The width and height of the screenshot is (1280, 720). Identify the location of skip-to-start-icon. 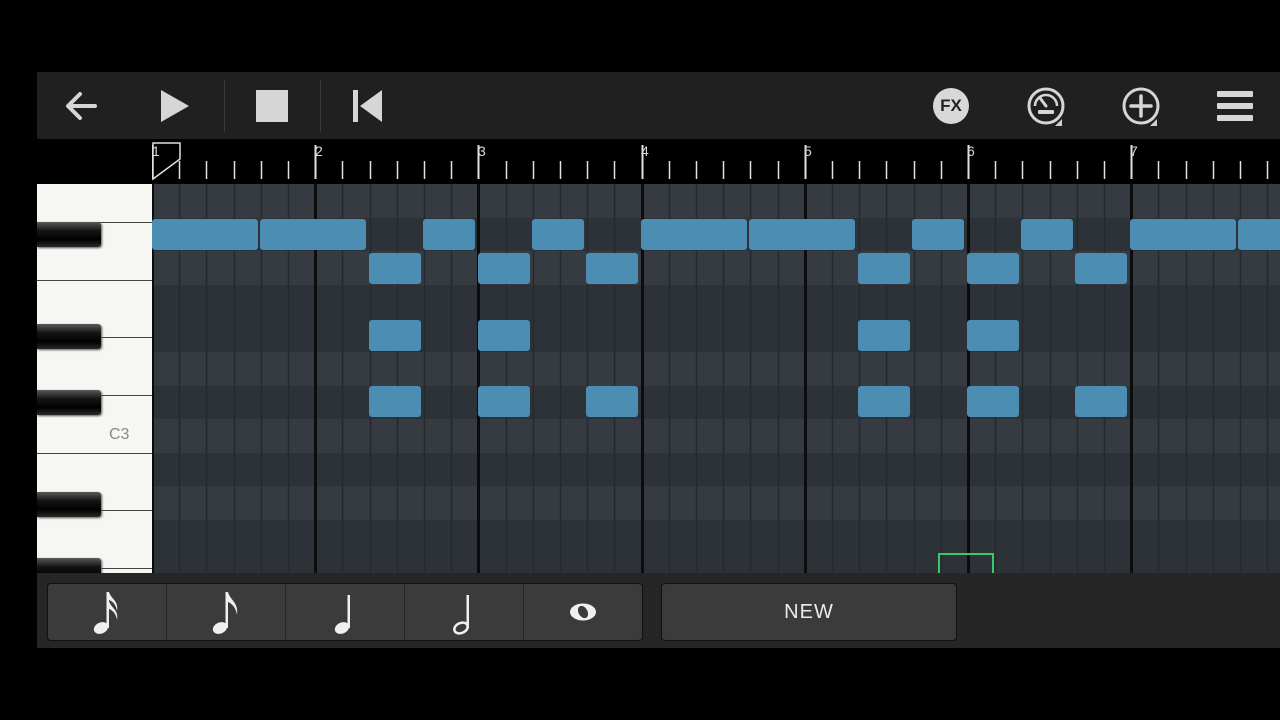
(367, 106).